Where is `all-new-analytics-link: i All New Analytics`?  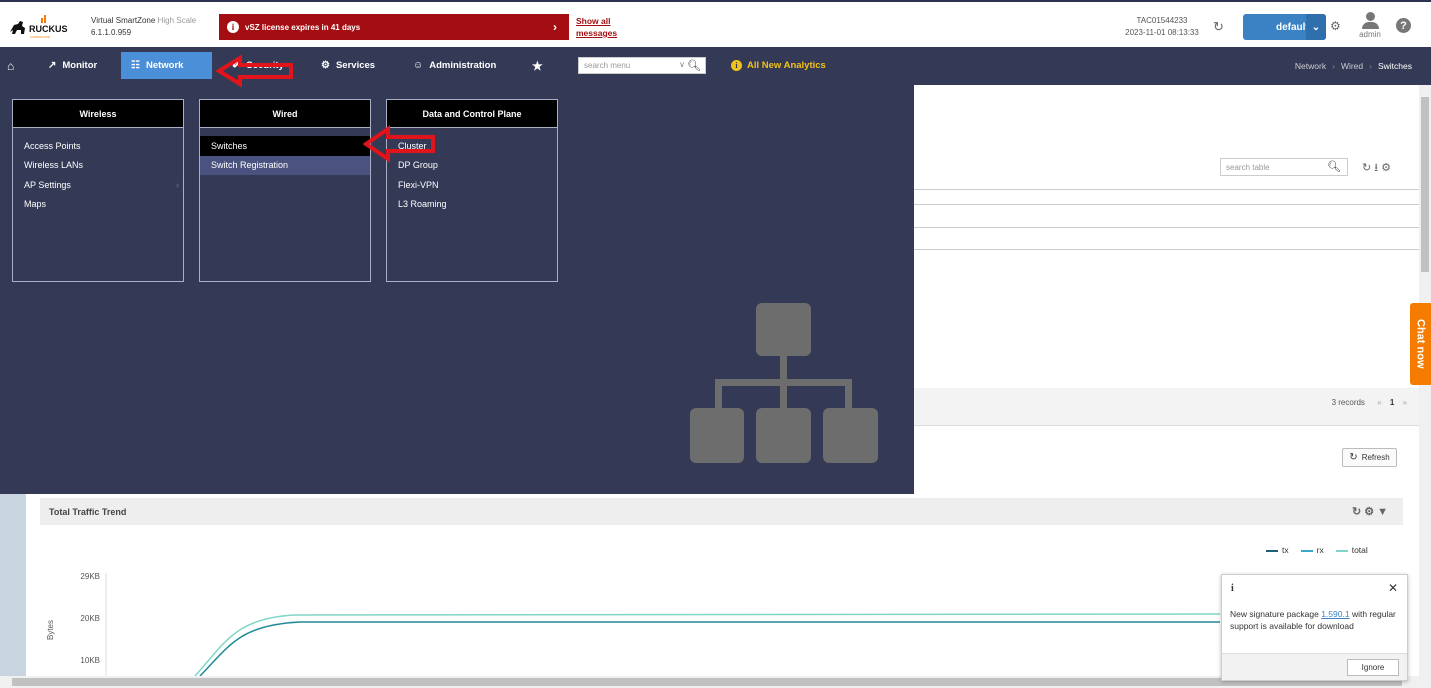 all-new-analytics-link: i All New Analytics is located at coordinates (778, 65).